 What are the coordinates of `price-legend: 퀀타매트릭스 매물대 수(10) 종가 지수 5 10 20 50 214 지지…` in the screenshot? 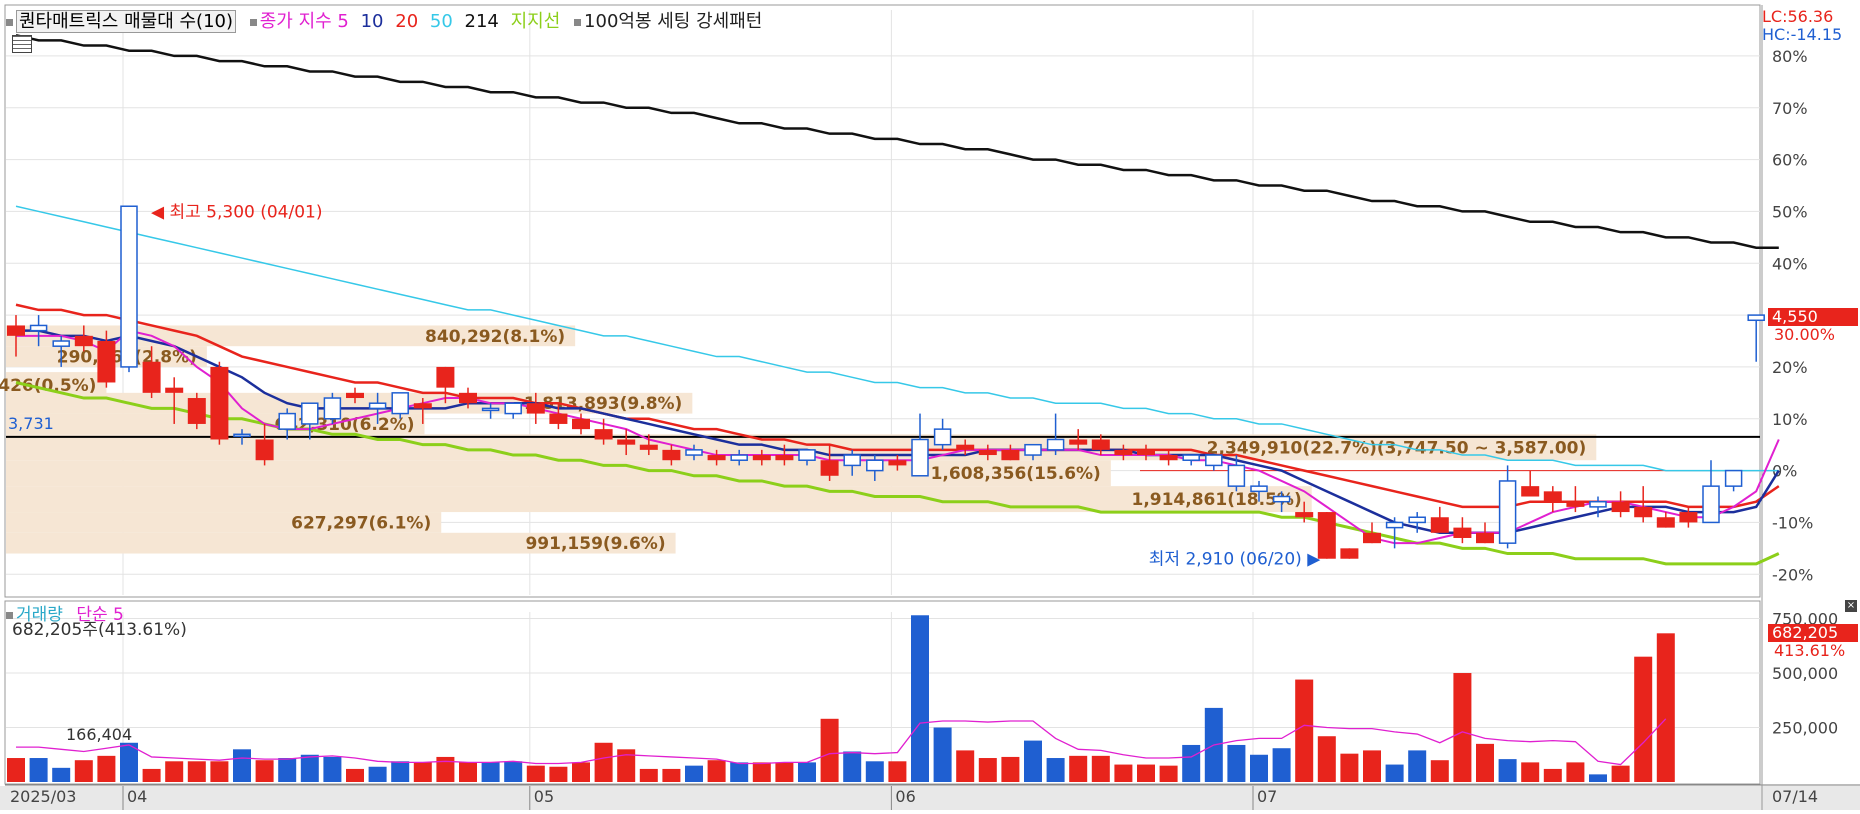 It's located at (384, 20).